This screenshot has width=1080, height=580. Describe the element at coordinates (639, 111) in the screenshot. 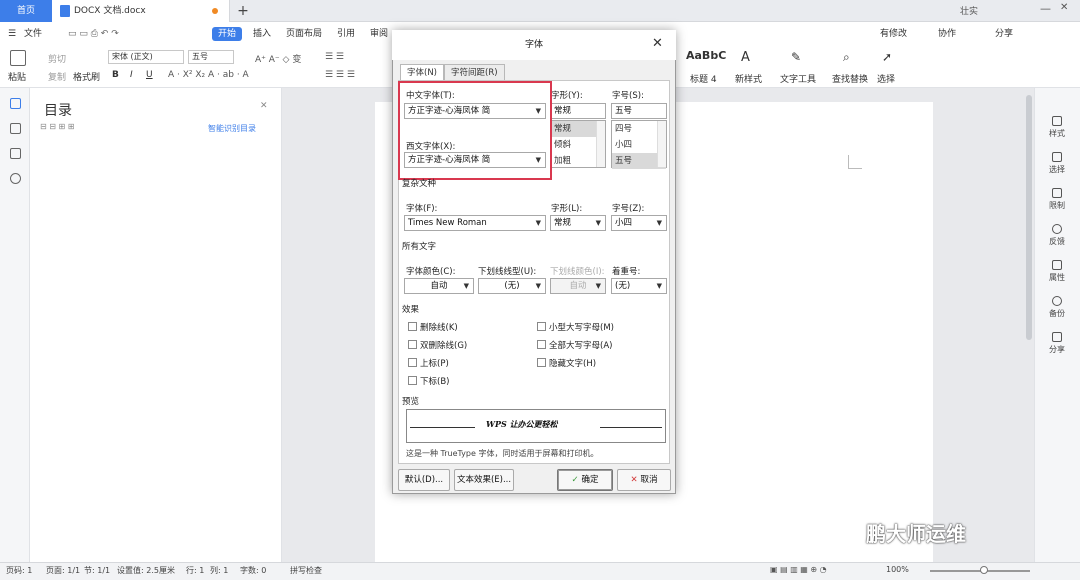

I see `size-input: 五号` at that location.